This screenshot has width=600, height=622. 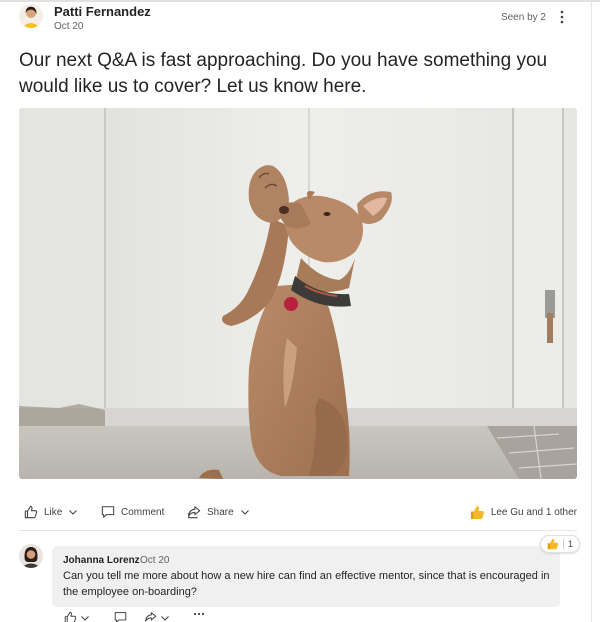 What do you see at coordinates (300, 1) in the screenshot?
I see `top-border` at bounding box center [300, 1].